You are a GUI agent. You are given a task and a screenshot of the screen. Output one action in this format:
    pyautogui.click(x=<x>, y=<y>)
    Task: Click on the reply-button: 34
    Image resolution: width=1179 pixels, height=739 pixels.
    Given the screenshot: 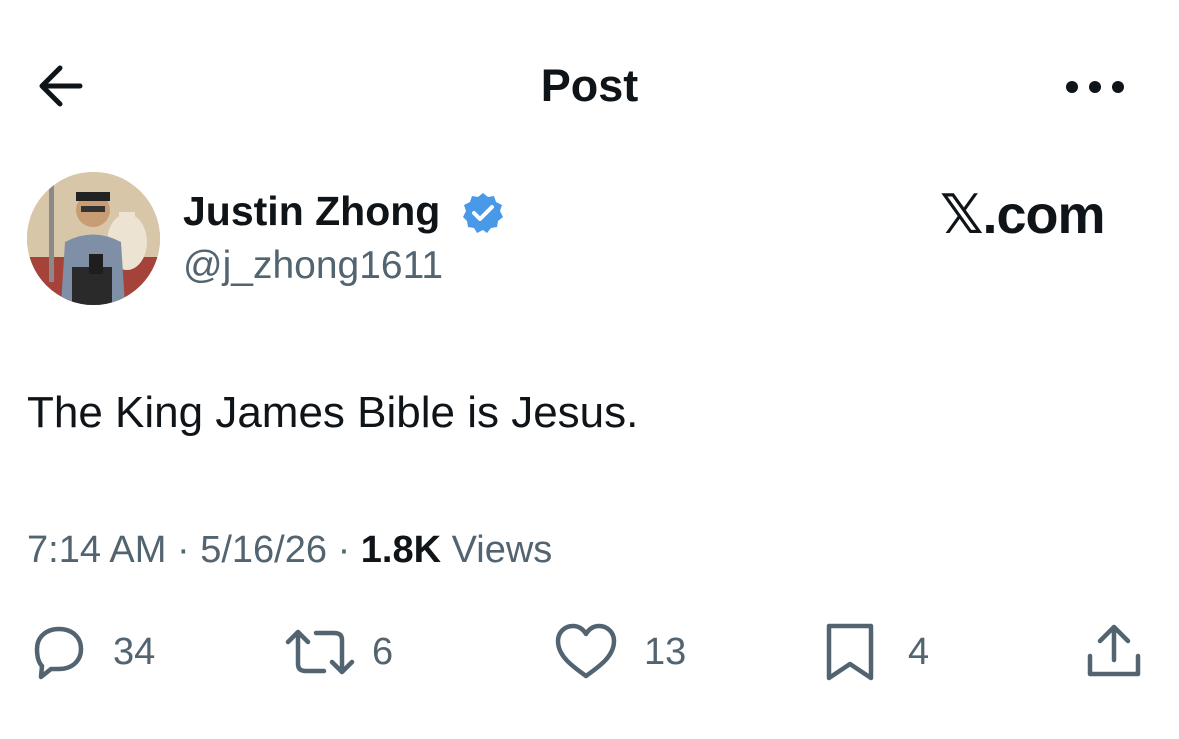 What is the action you would take?
    pyautogui.click(x=91, y=652)
    